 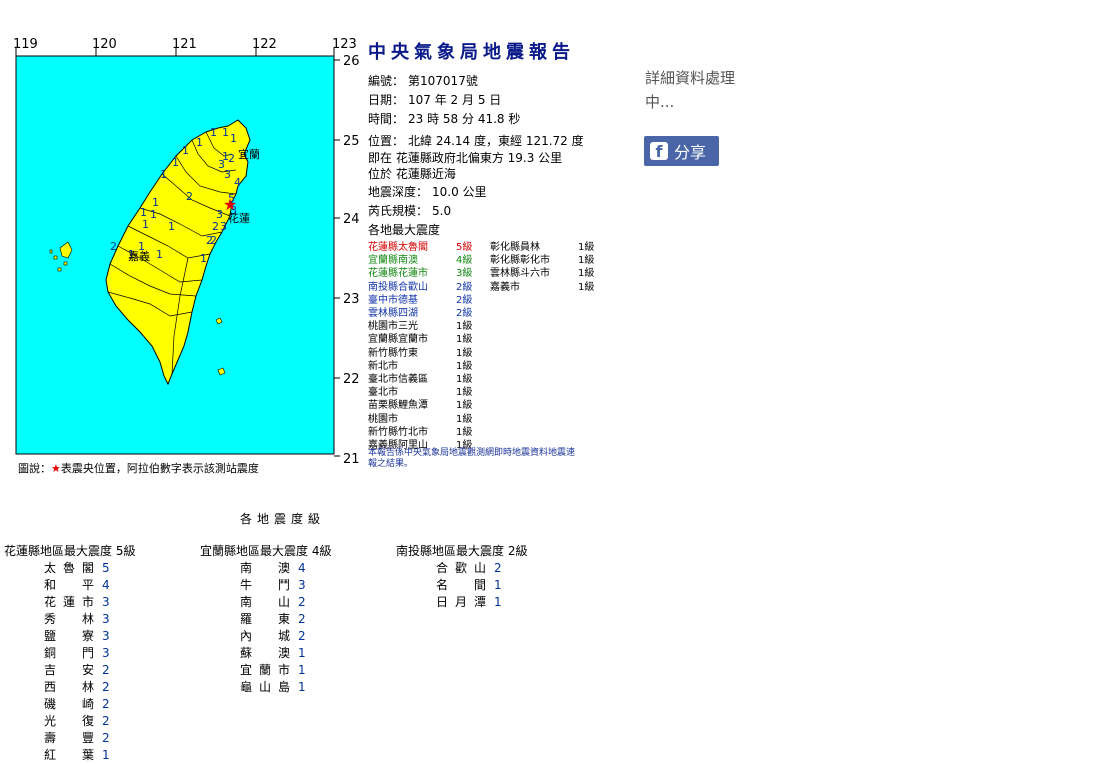 I want to click on lat-axis: 26 25 24 23 22 21, so click(x=347, y=260).